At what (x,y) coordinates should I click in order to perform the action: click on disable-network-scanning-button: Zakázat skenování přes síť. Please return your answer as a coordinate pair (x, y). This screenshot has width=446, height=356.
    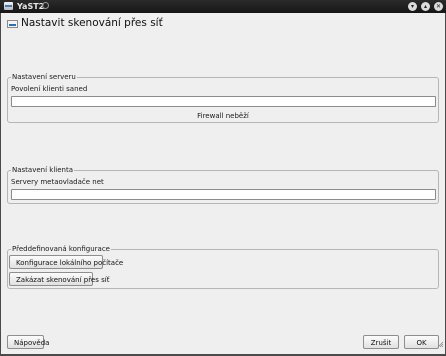
    Looking at the image, I should click on (59, 279).